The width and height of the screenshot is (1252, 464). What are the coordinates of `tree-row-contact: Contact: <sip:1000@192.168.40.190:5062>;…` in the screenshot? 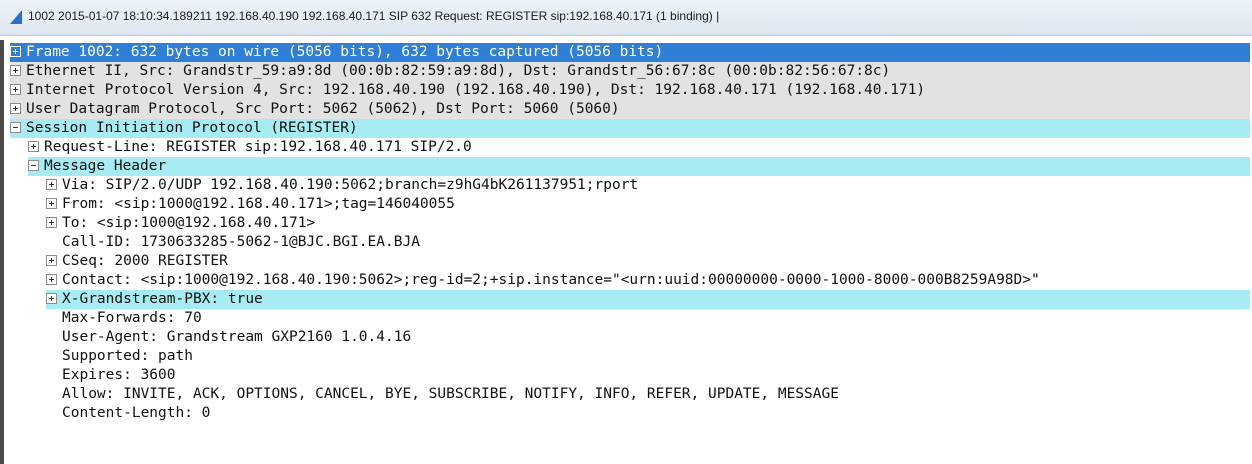 It's located at (543, 280).